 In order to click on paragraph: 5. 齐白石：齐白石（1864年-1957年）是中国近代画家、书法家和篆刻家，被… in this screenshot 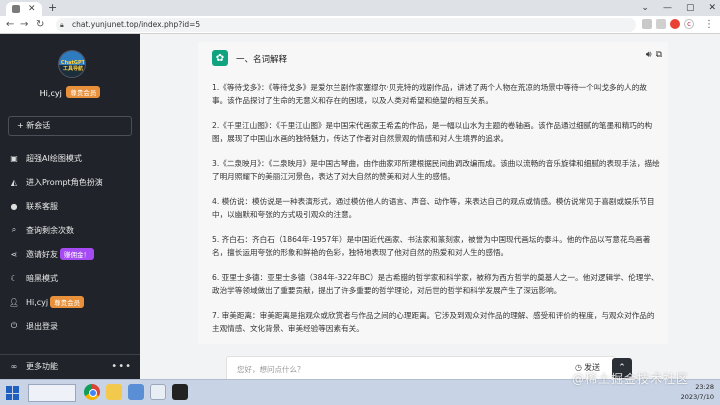, I will do `click(431, 246)`.